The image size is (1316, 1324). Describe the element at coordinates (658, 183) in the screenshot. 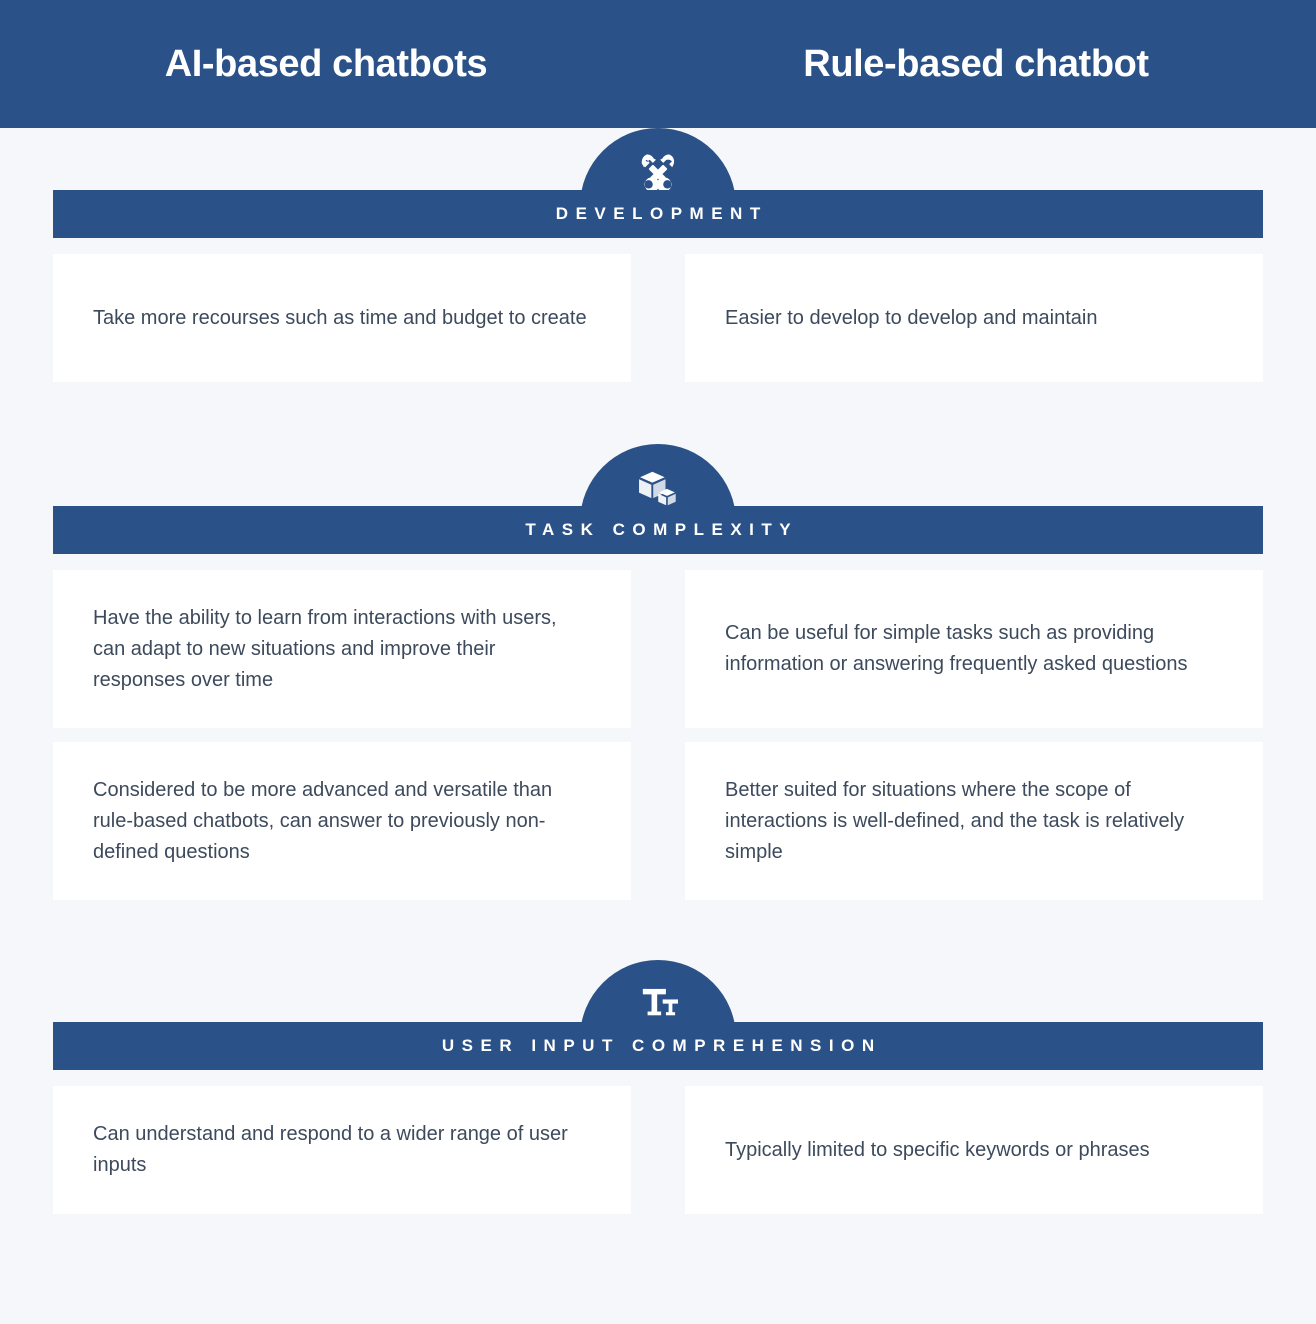

I see `section-band-development: DEVELOPMENT` at that location.